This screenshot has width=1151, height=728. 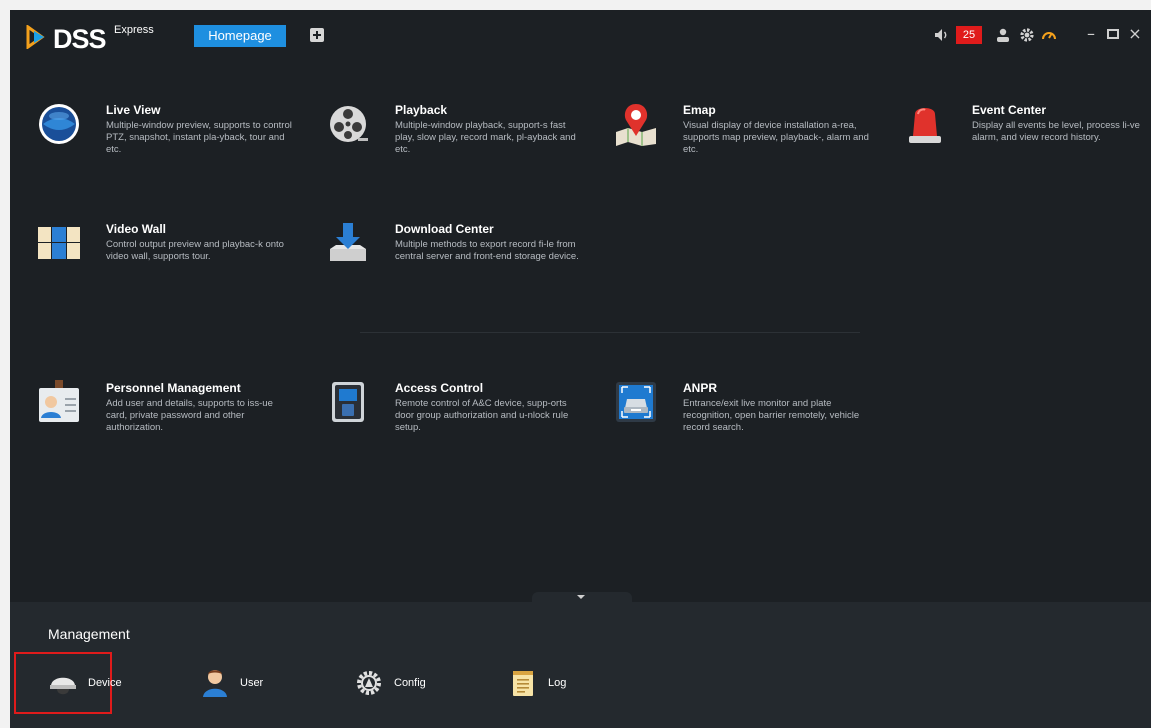 What do you see at coordinates (580, 35) in the screenshot?
I see `title-bar: DSS Express Homepage 25 – ×` at bounding box center [580, 35].